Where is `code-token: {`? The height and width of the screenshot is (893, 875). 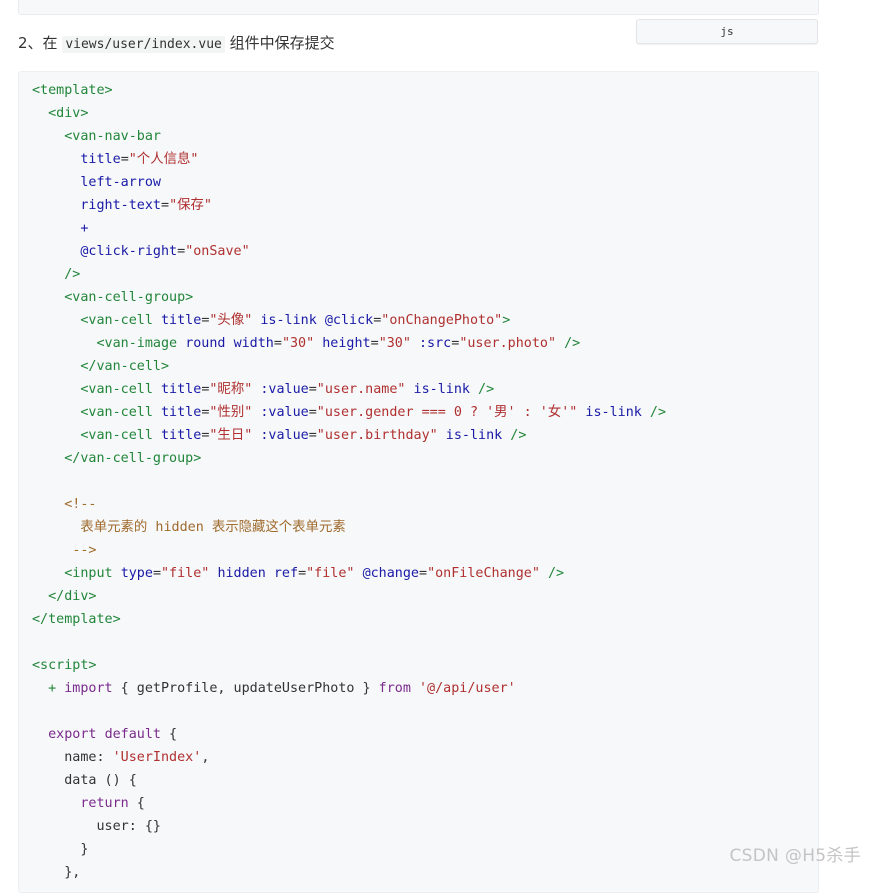 code-token: { is located at coordinates (136, 803).